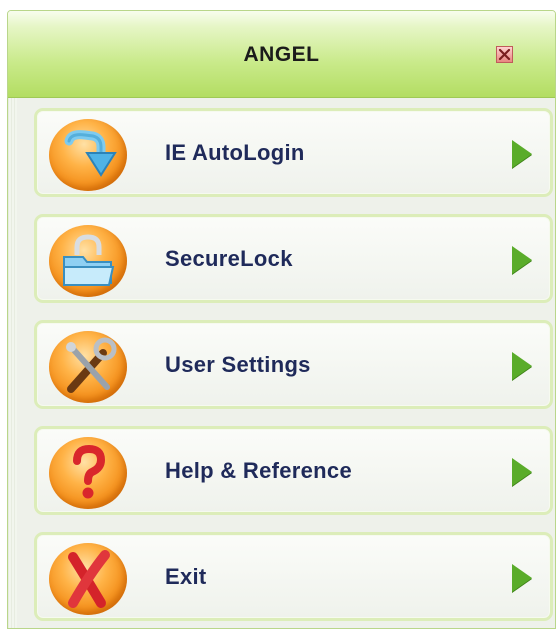 The image size is (558, 631). Describe the element at coordinates (88, 473) in the screenshot. I see `question-mark-icon` at that location.